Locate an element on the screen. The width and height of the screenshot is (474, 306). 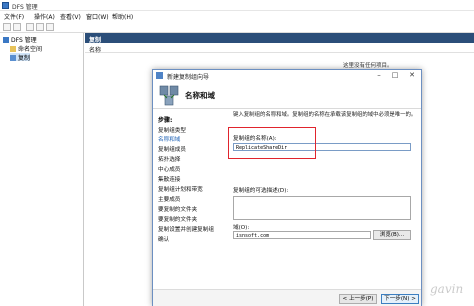
optional-description-label: 复制组的可选描述(D): is located at coordinates (261, 191).